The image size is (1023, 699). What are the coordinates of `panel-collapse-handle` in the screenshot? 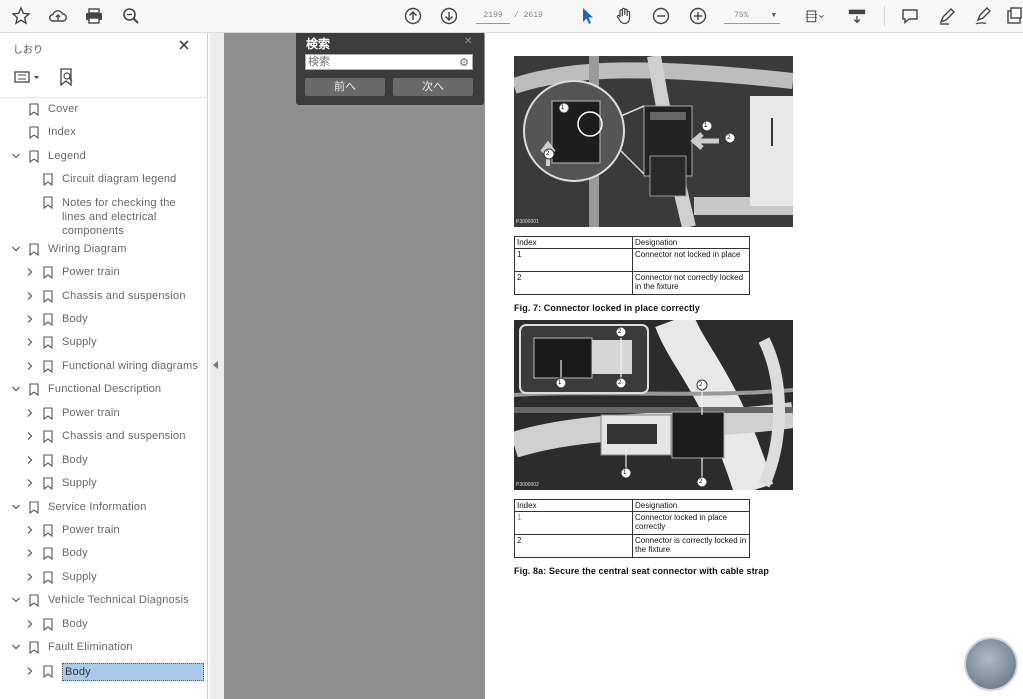 It's located at (217, 366).